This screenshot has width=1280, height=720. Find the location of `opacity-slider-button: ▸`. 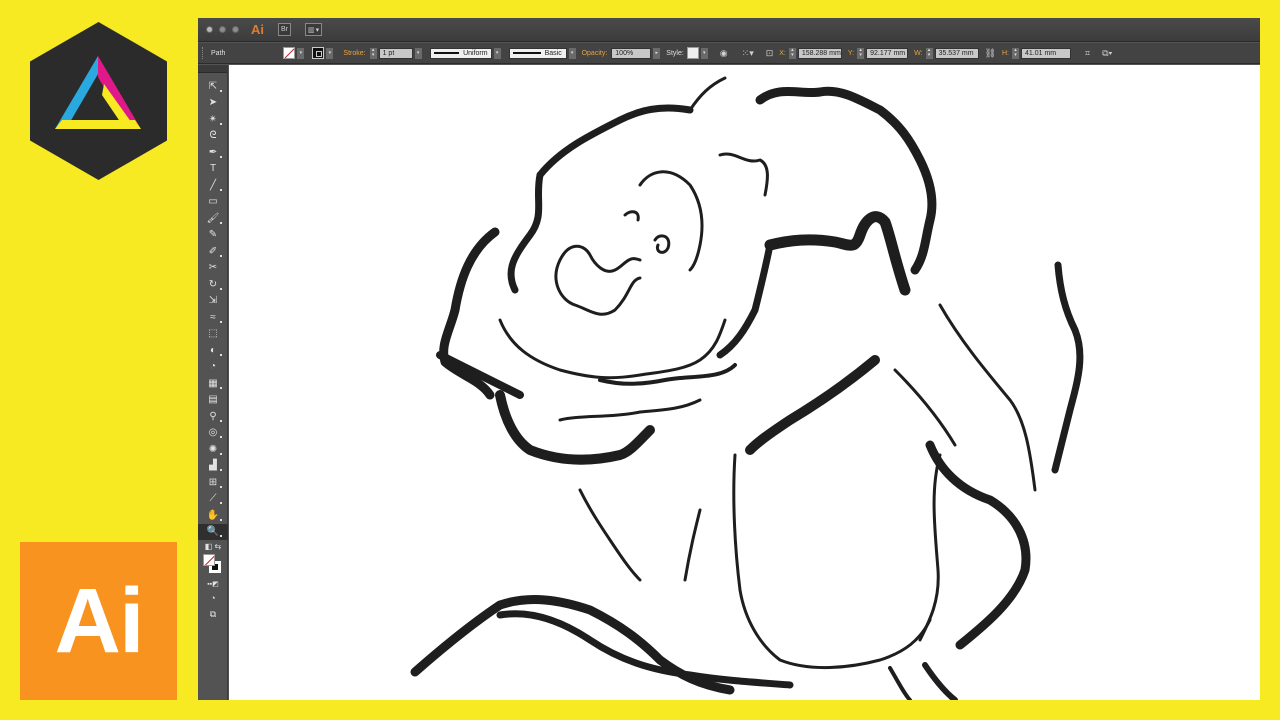

opacity-slider-button: ▸ is located at coordinates (657, 53).